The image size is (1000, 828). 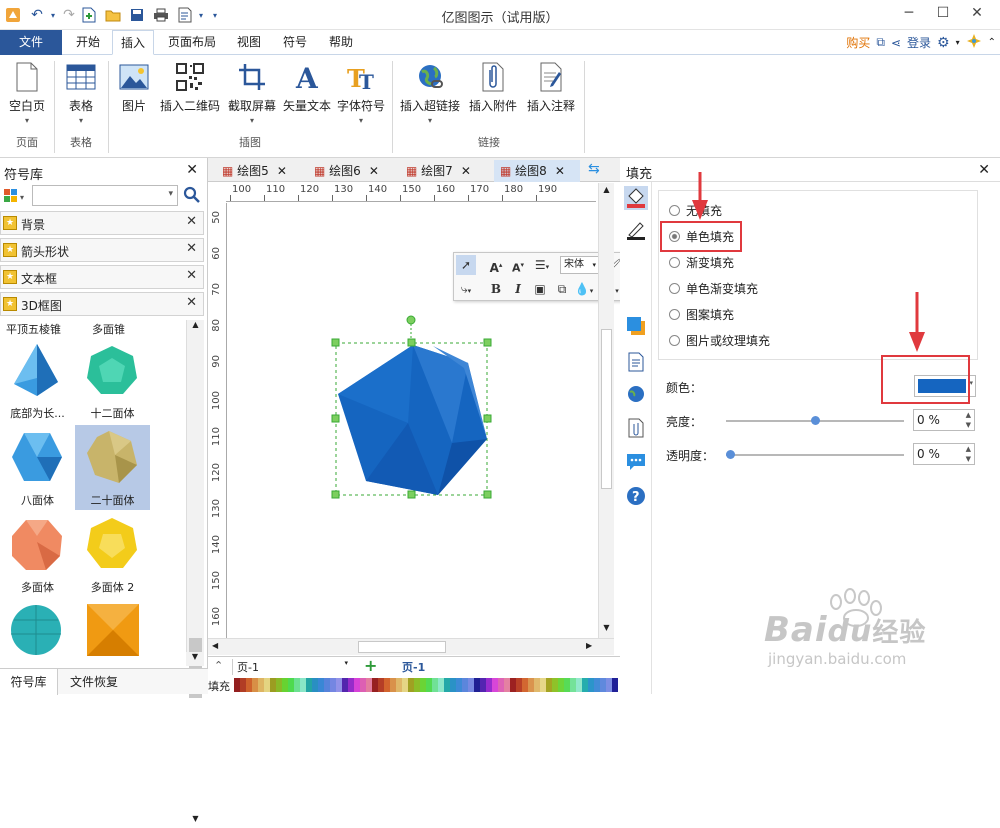 What do you see at coordinates (88, 42) in the screenshot?
I see `tab-home: 开始` at bounding box center [88, 42].